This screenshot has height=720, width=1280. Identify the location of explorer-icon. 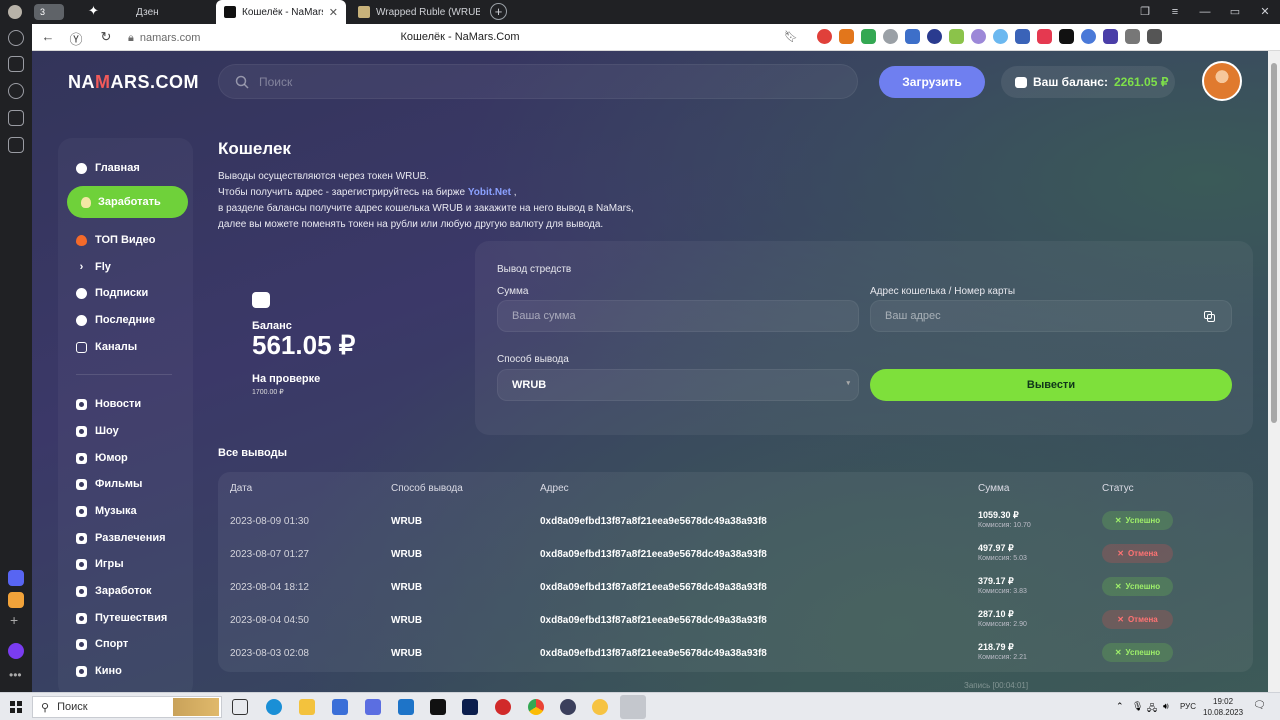
(307, 707).